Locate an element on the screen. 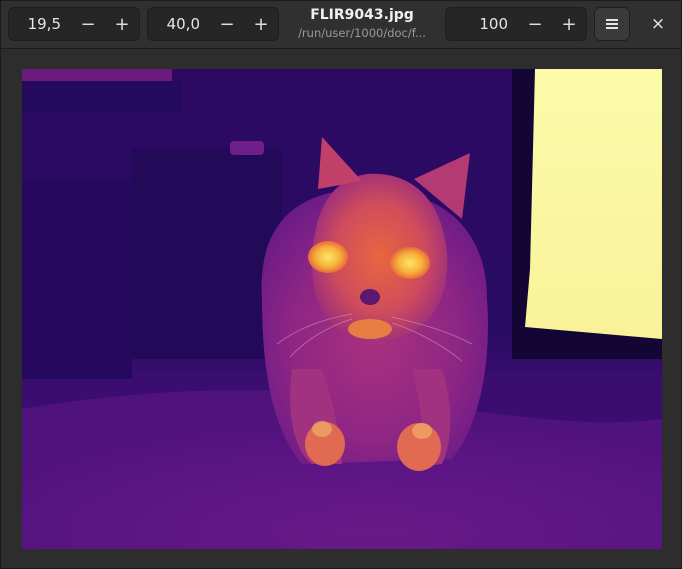  zoom-value: 100 is located at coordinates (482, 24).